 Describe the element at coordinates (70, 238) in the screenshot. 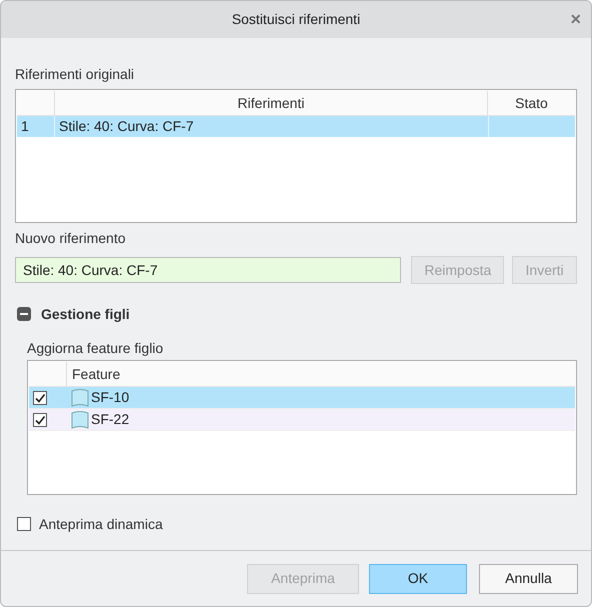

I see `section-label: Nuovo riferimento` at that location.